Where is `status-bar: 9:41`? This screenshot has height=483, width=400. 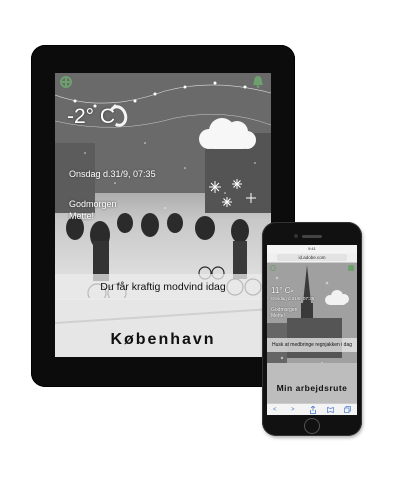
status-bar: 9:41 is located at coordinates (312, 249).